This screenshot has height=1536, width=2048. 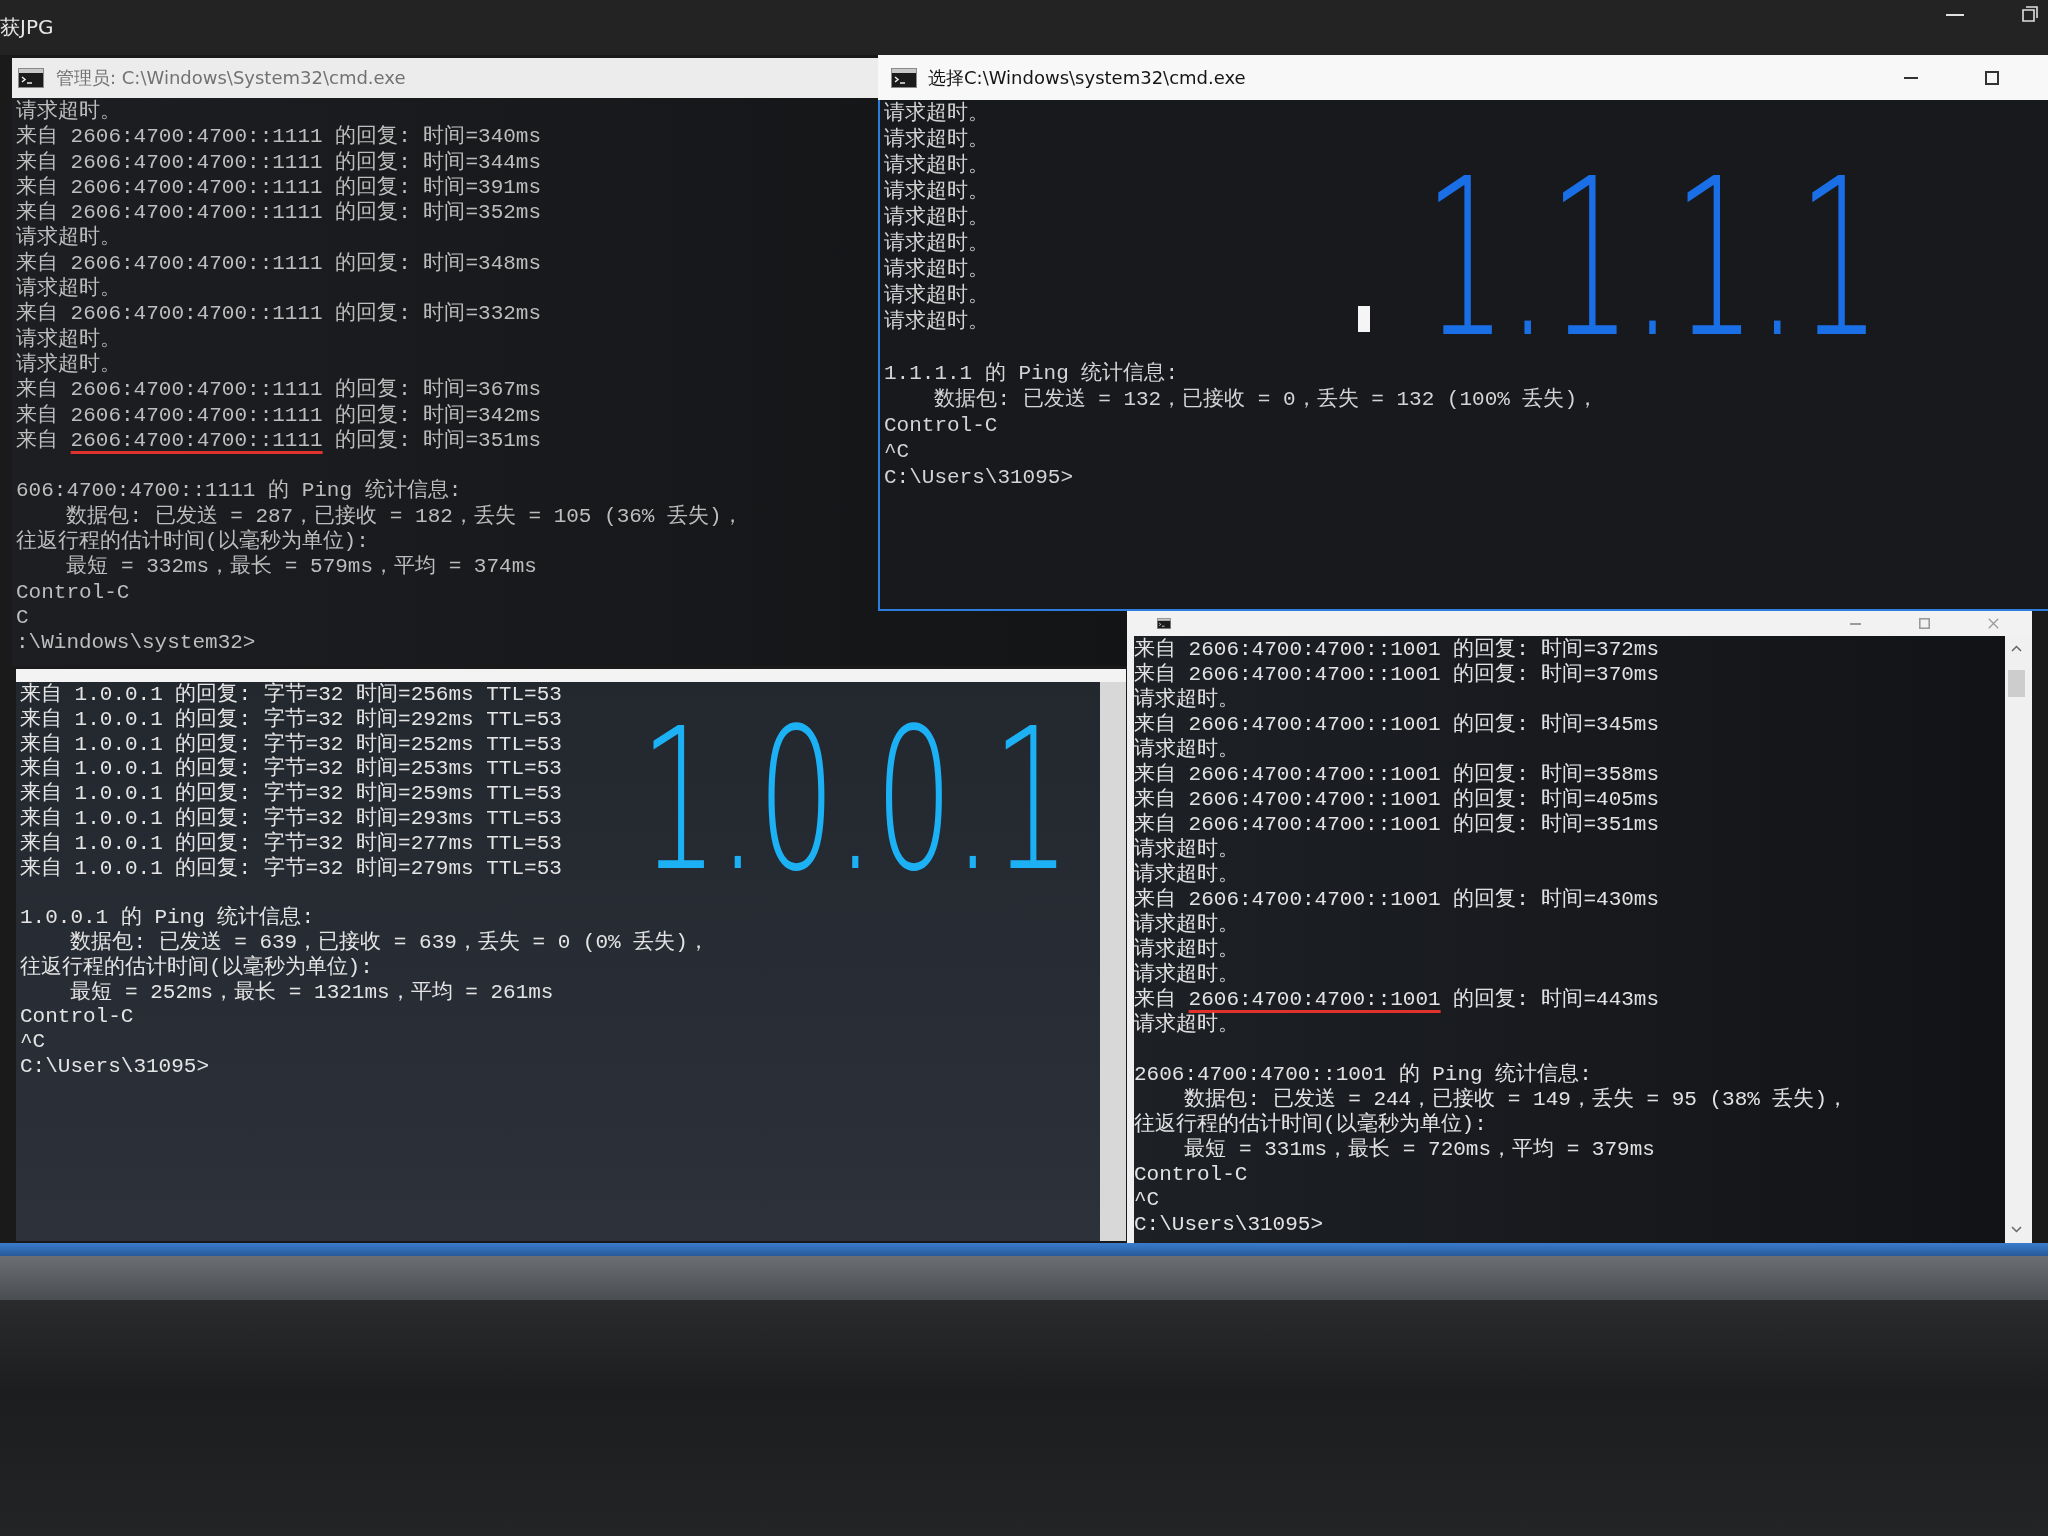 What do you see at coordinates (291, 695) in the screenshot?
I see `output-line: 来自 1.0.0.1 的回复: 字节=32 时间=256ms TTL=53` at bounding box center [291, 695].